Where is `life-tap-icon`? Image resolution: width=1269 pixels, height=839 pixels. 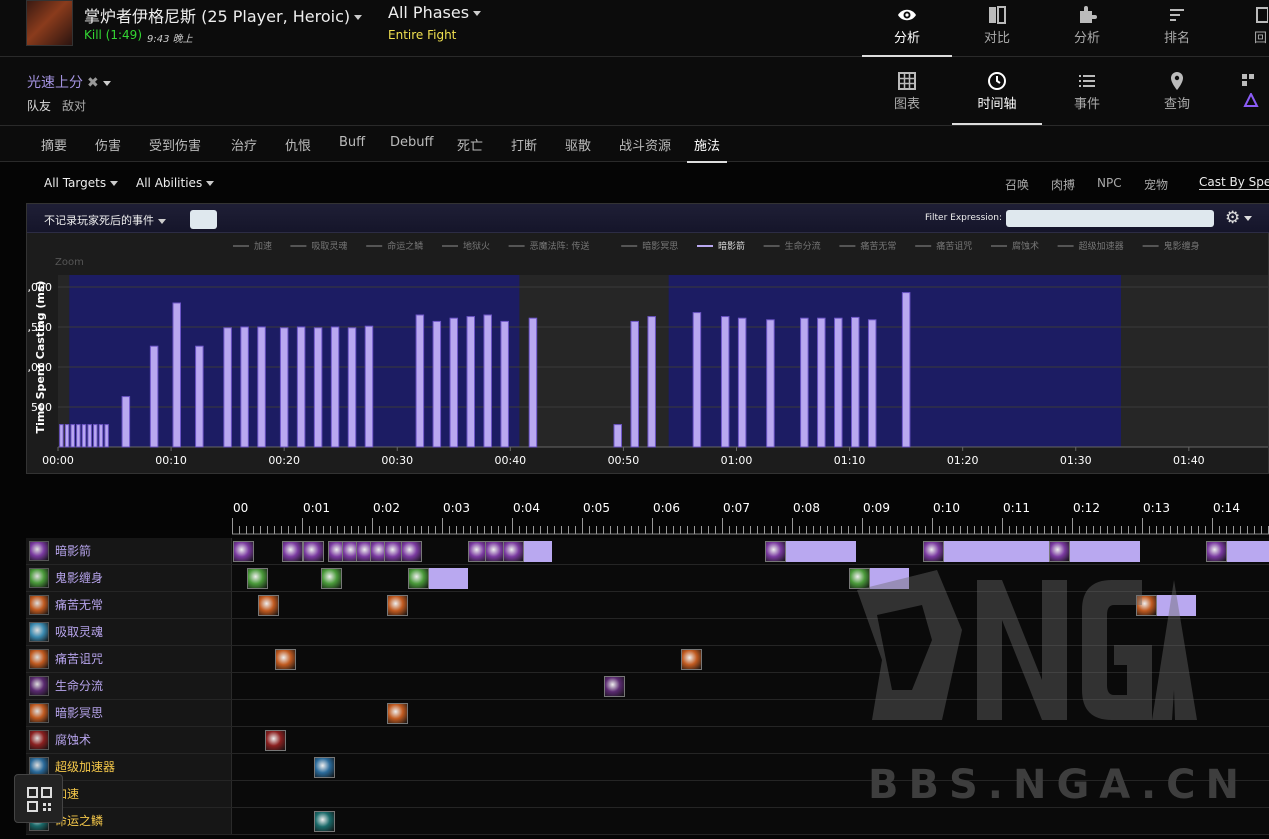 life-tap-icon is located at coordinates (39, 686).